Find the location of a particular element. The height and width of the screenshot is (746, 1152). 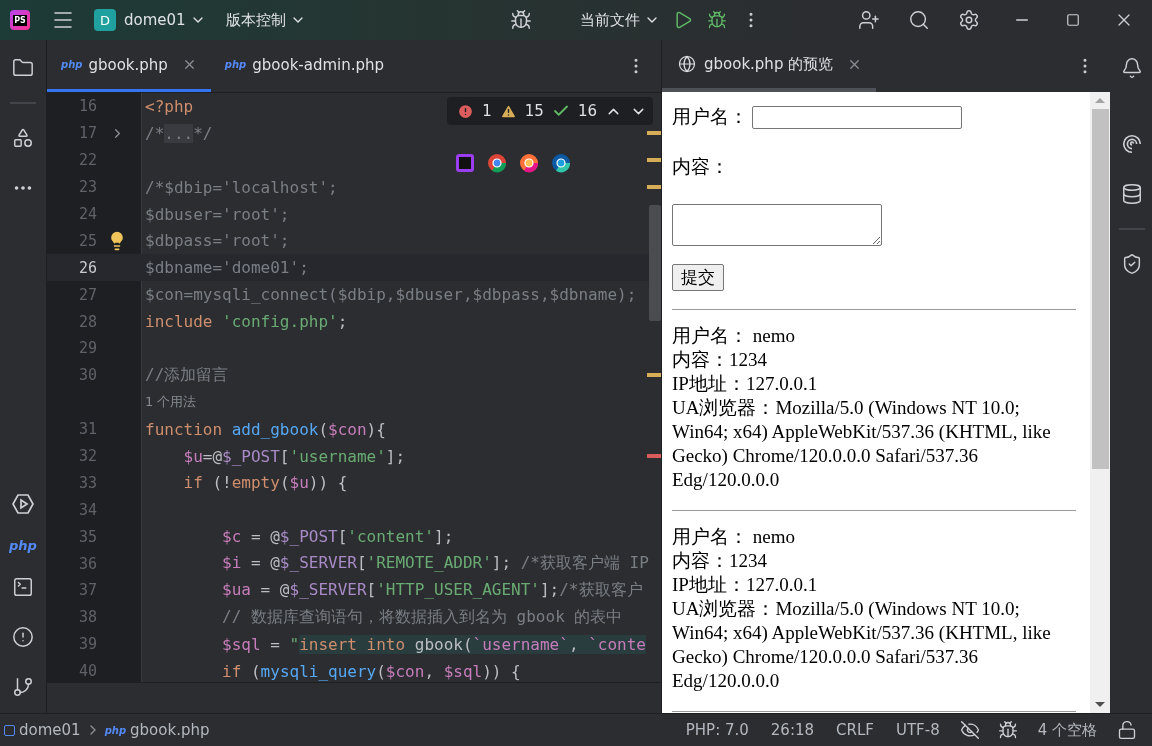

vcs-dropdown: 版本控制 is located at coordinates (265, 20).